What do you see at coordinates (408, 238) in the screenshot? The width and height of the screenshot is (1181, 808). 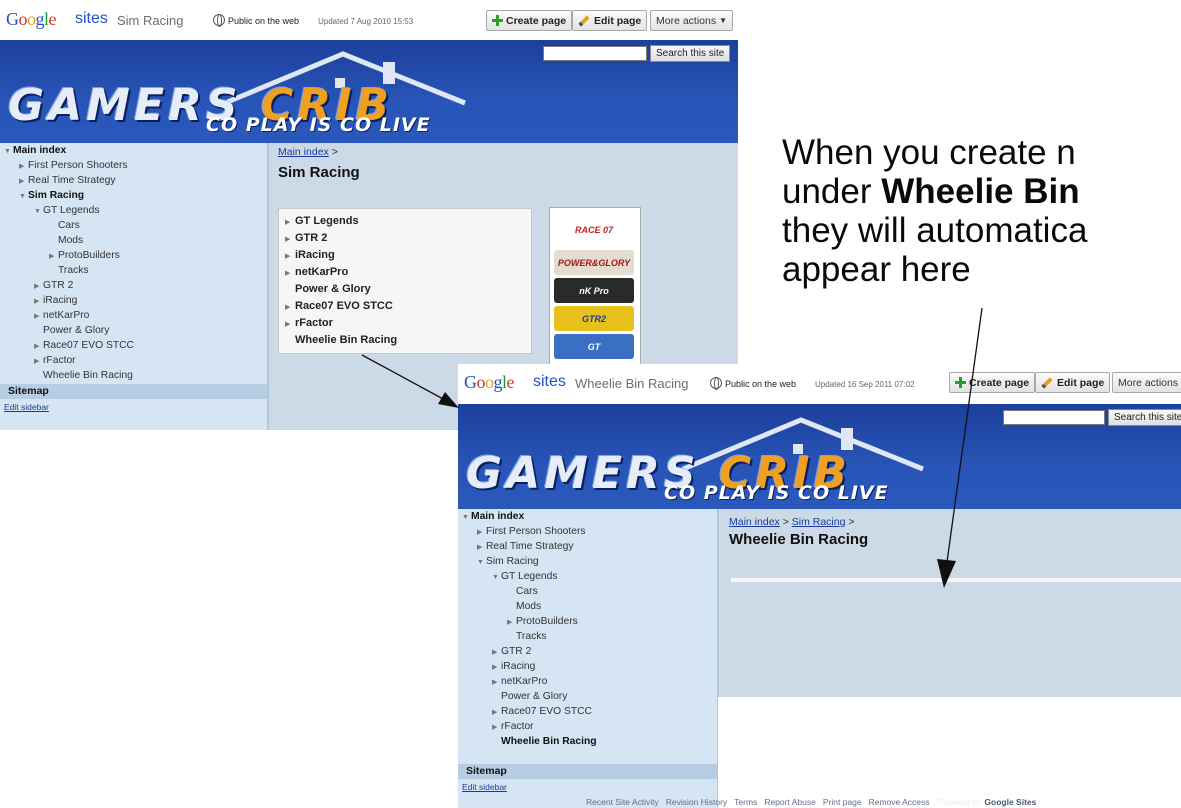 I see `subpage-item: ▶ GTR 2` at bounding box center [408, 238].